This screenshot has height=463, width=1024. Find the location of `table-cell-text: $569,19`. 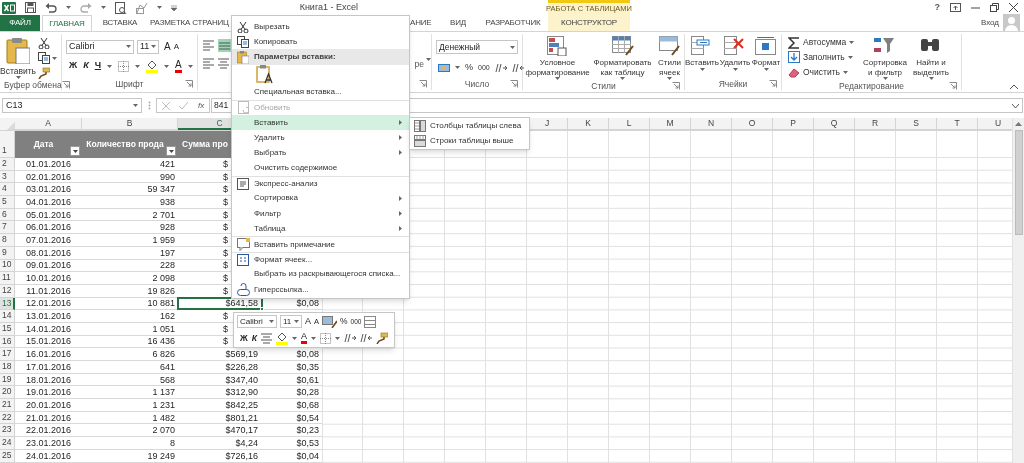

table-cell-text: $569,19 is located at coordinates (241, 354).